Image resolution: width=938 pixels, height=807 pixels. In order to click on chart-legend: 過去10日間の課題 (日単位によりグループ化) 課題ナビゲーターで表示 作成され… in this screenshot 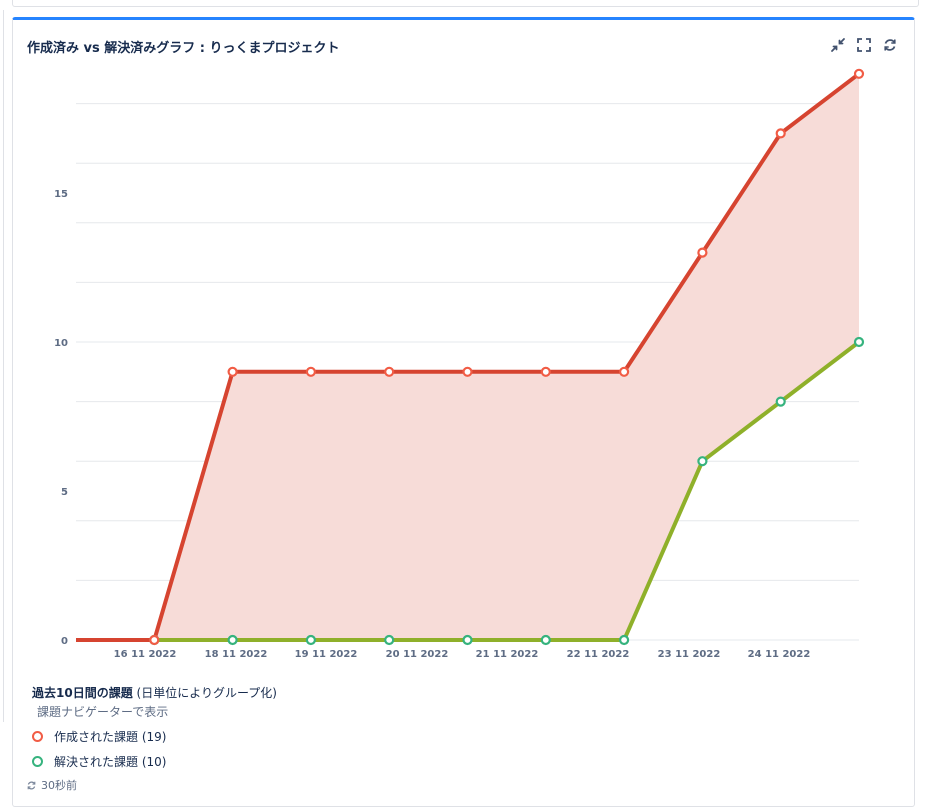, I will do `click(154, 727)`.